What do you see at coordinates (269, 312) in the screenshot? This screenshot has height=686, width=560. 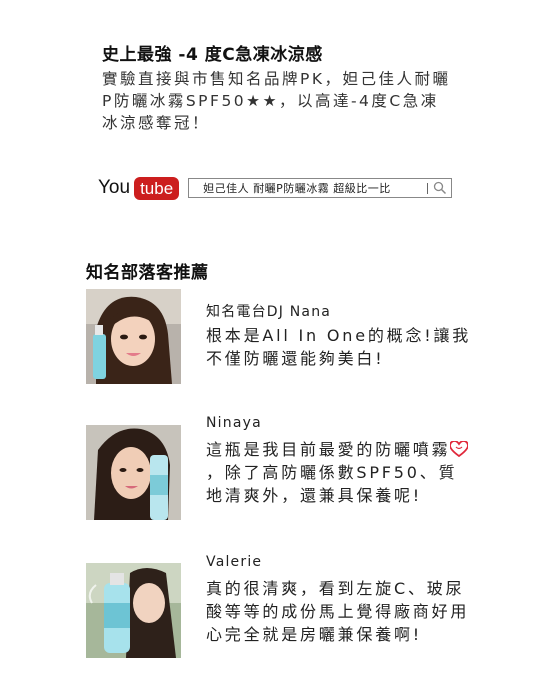 I see `blogger-name: 知名電台DJ Nana` at bounding box center [269, 312].